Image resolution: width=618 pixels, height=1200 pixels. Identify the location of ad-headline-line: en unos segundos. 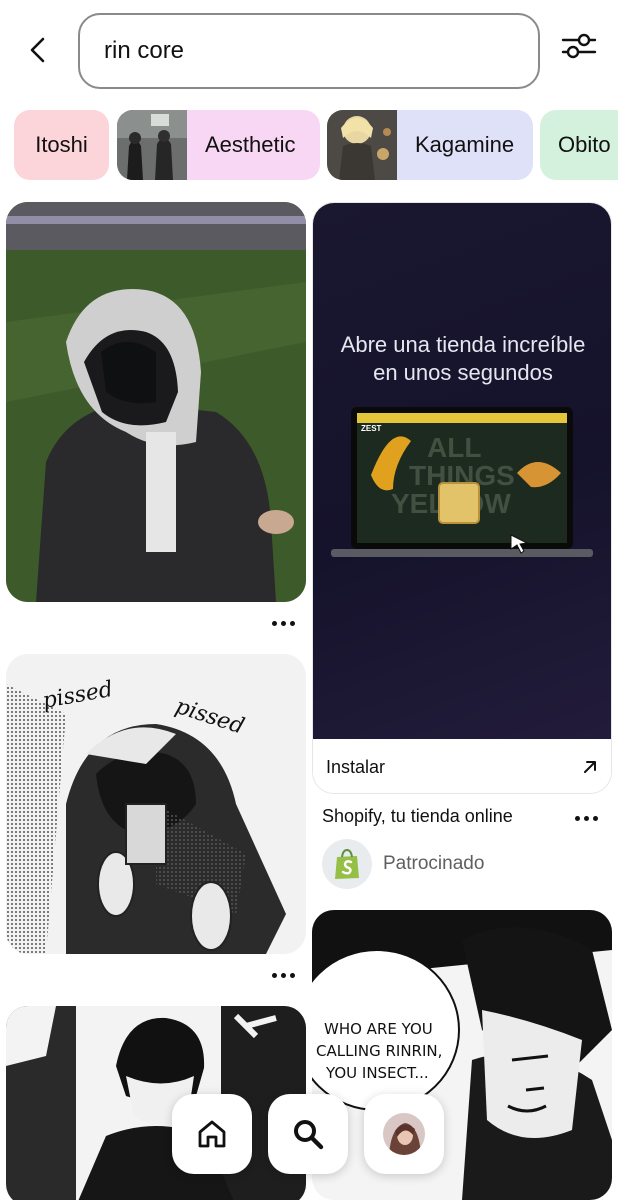
(463, 372).